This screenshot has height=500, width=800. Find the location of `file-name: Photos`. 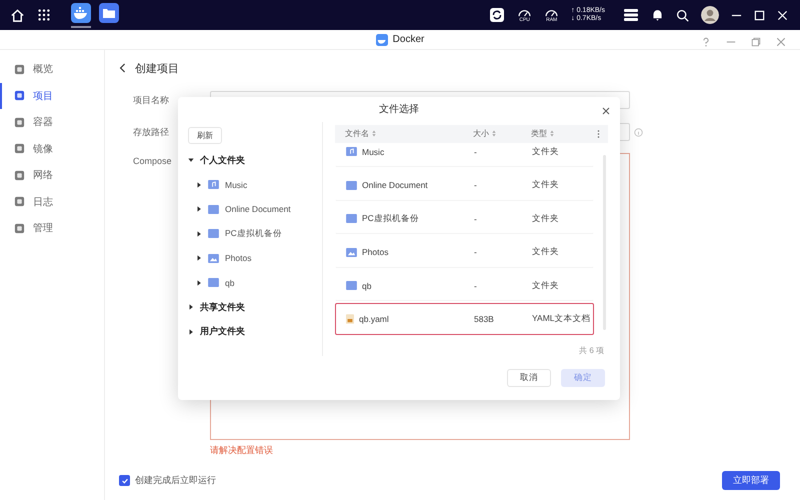

file-name: Photos is located at coordinates (375, 252).